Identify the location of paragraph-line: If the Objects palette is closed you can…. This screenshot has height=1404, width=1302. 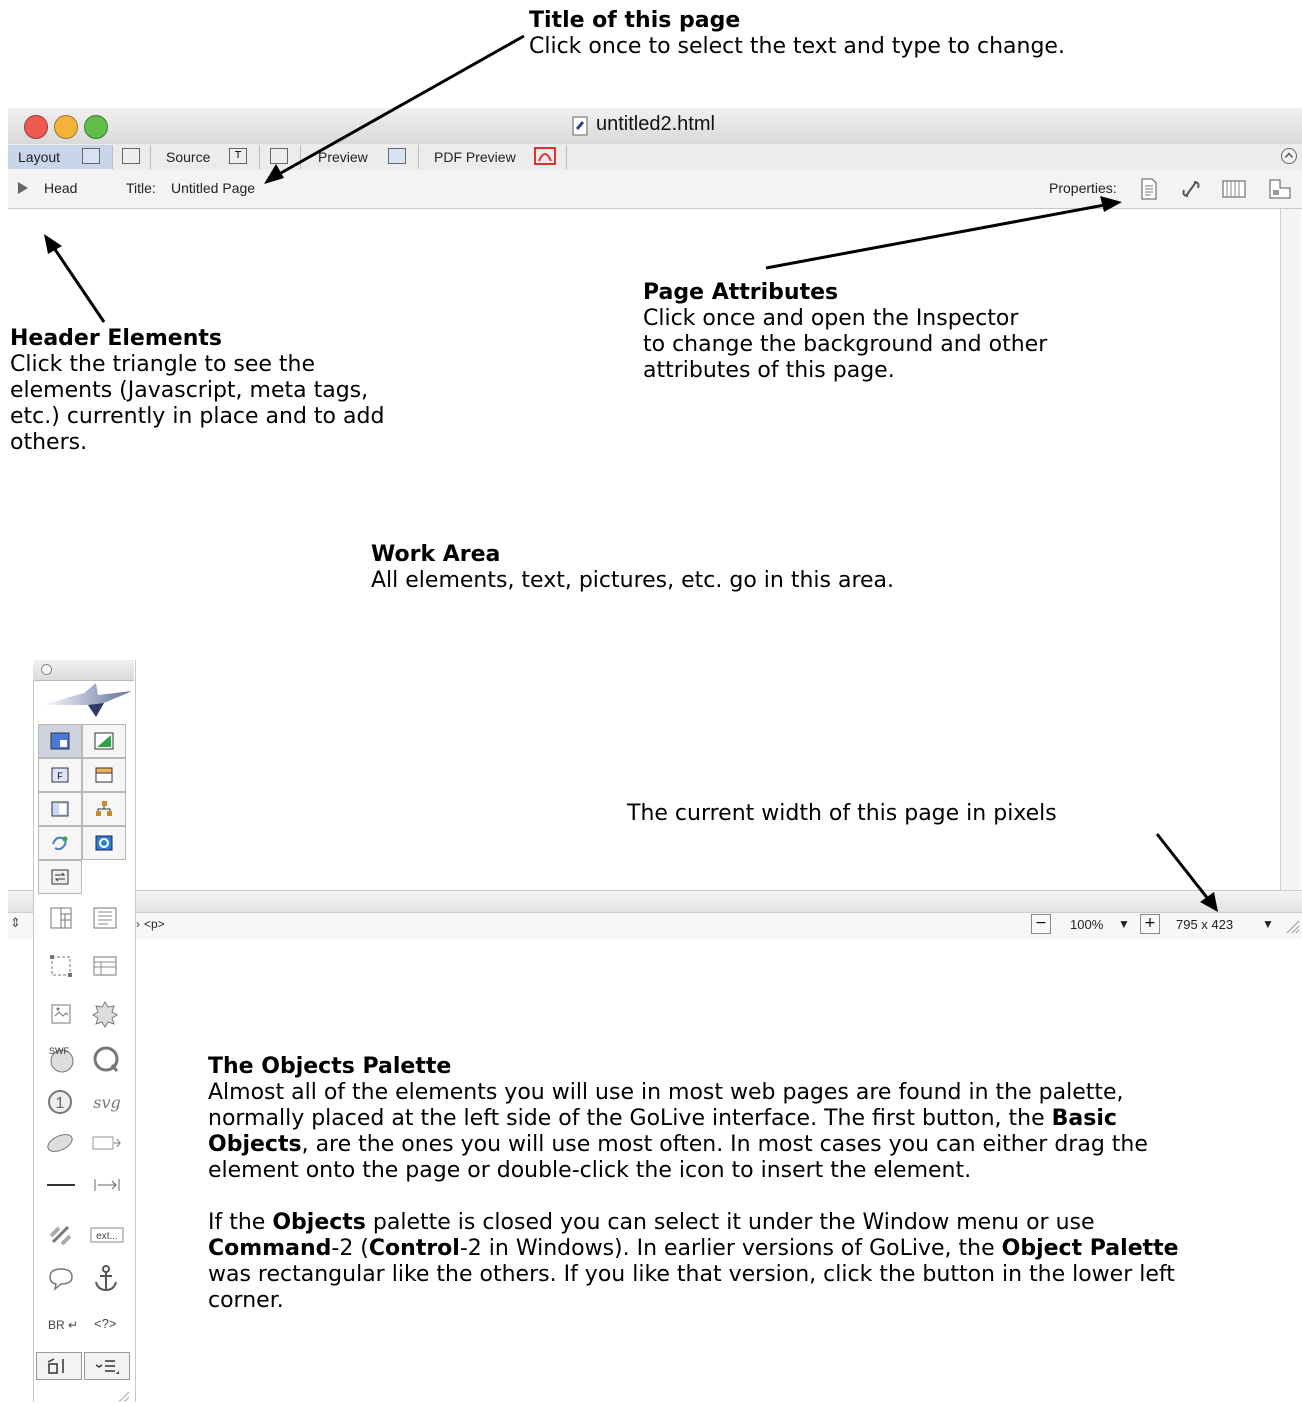
(651, 1222).